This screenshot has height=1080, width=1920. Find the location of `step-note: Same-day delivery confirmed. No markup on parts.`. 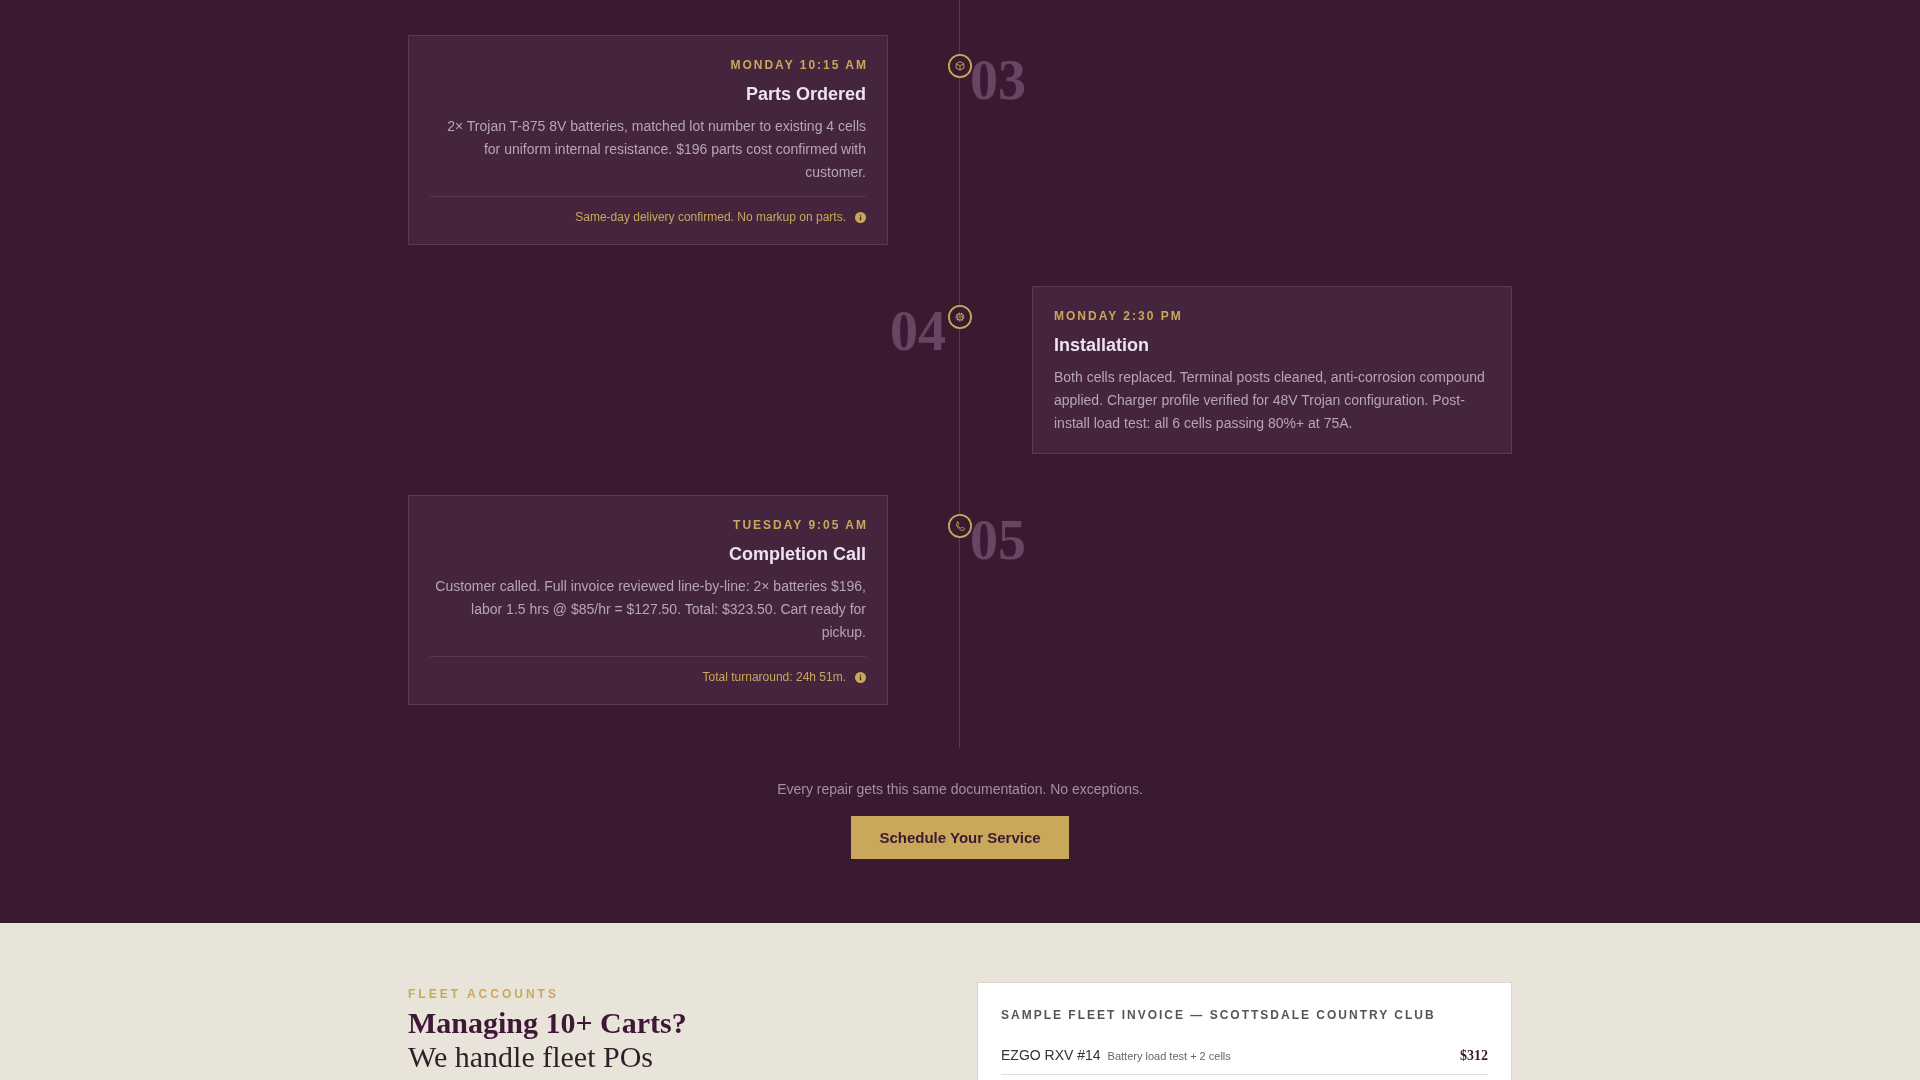

step-note: Same-day delivery confirmed. No markup on parts. is located at coordinates (710, 217).